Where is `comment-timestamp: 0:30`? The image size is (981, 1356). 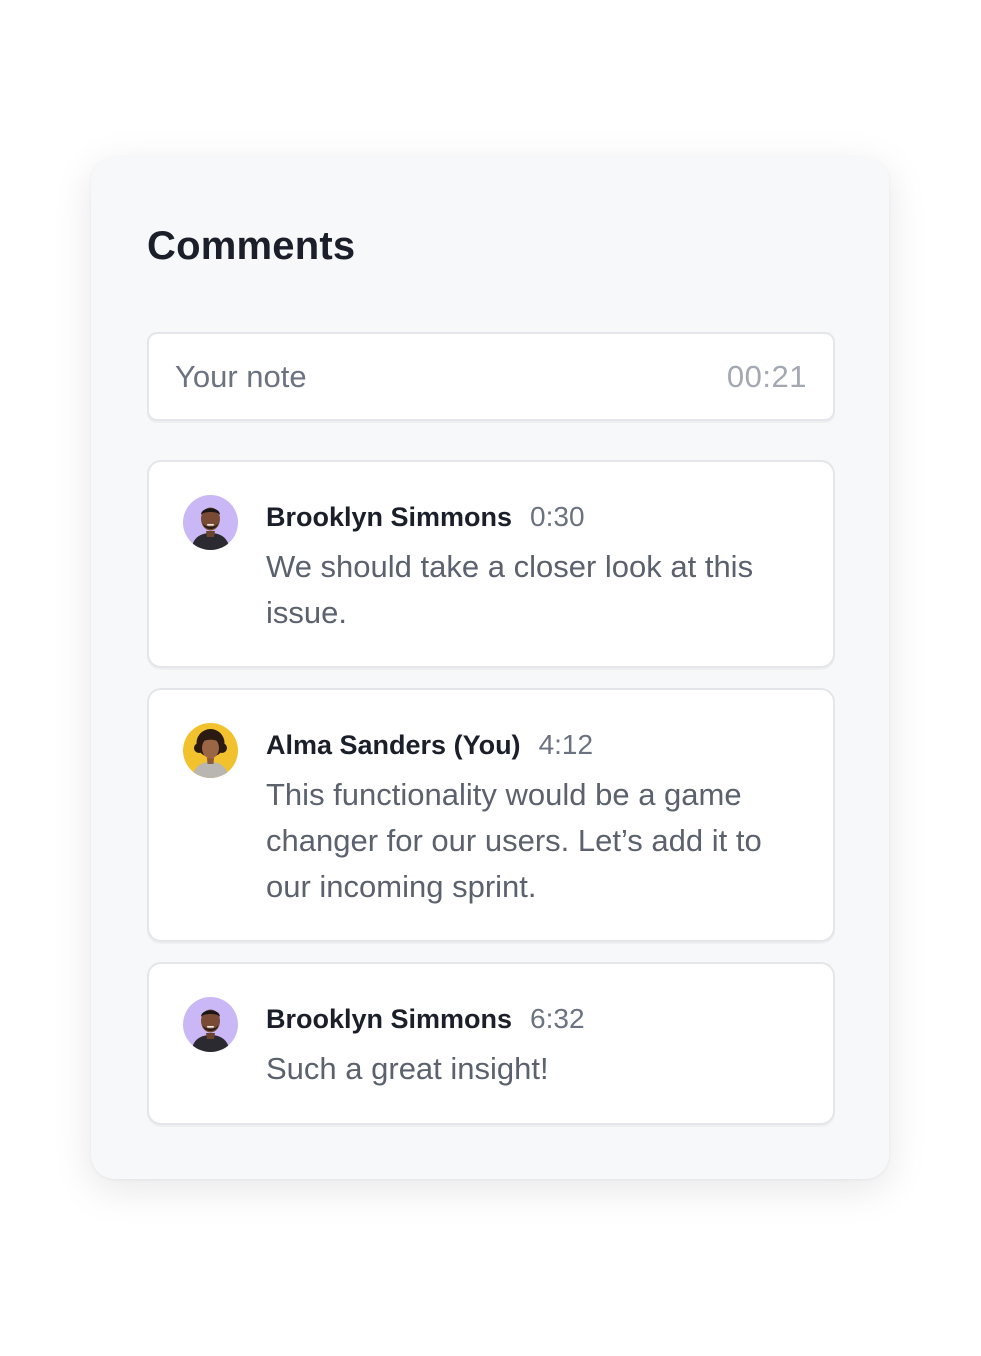
comment-timestamp: 0:30 is located at coordinates (557, 517).